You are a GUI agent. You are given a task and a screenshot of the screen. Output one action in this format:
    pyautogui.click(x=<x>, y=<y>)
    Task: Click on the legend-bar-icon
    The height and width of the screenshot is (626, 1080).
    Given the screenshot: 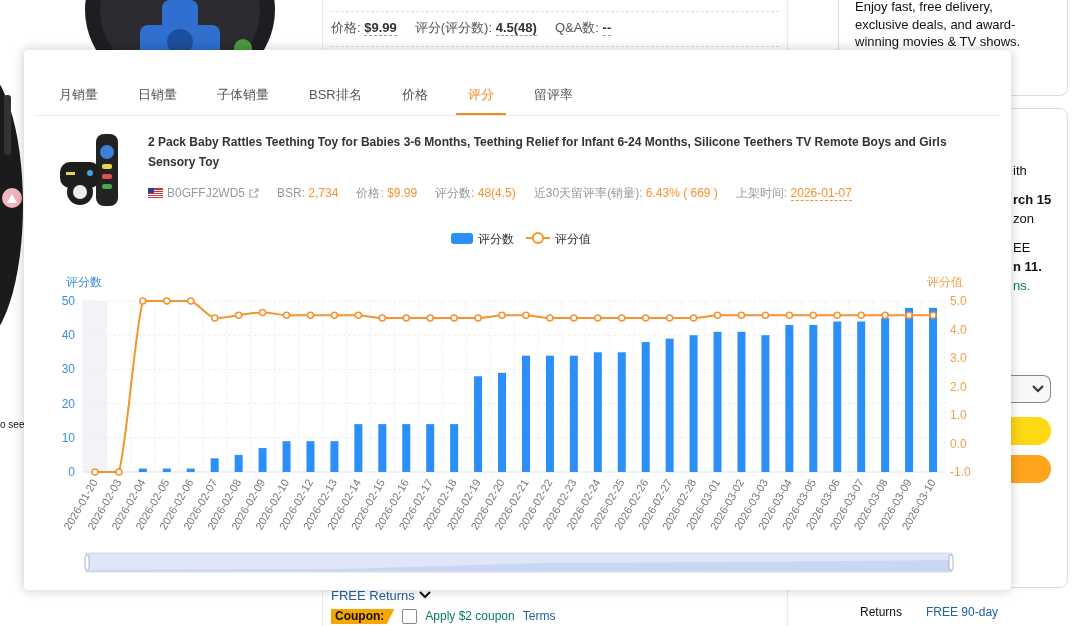 What is the action you would take?
    pyautogui.click(x=462, y=238)
    